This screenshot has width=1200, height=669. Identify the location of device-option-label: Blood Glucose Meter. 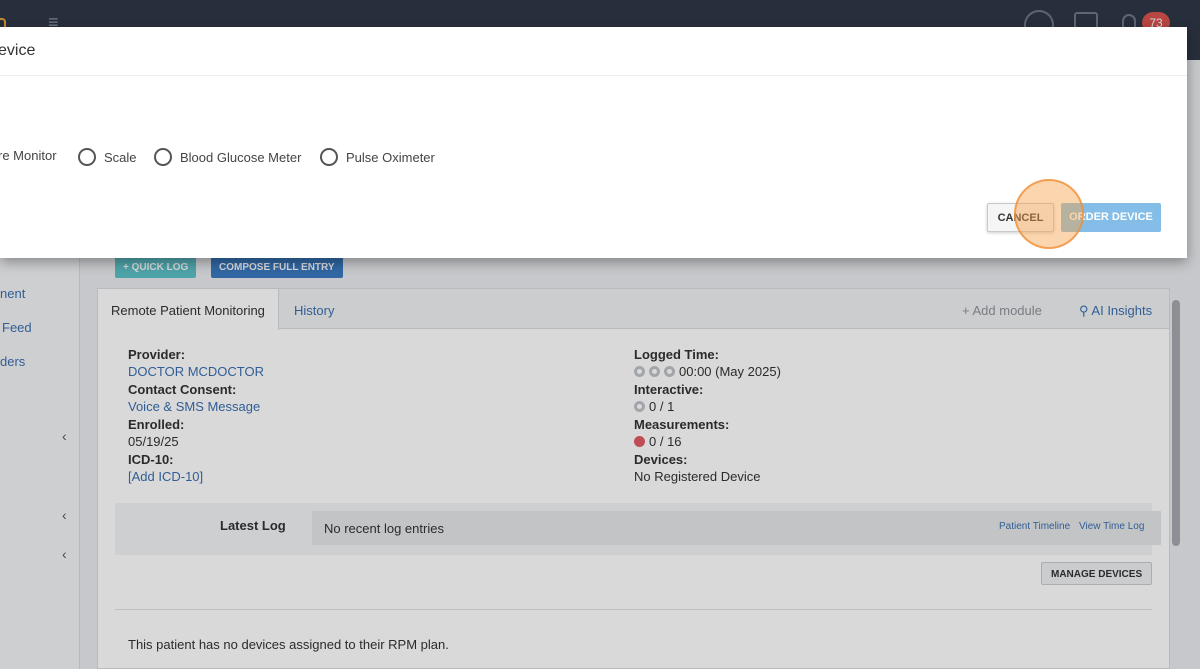
(241, 157).